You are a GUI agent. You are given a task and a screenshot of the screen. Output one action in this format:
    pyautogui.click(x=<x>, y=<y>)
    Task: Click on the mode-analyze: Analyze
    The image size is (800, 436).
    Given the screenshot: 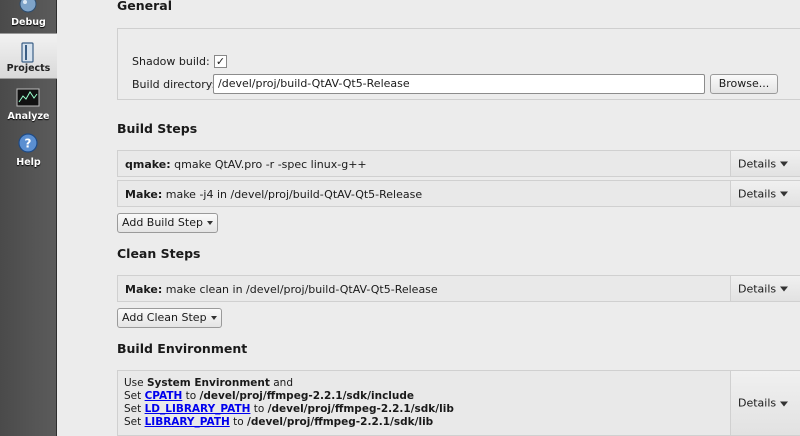 What is the action you would take?
    pyautogui.click(x=28, y=103)
    